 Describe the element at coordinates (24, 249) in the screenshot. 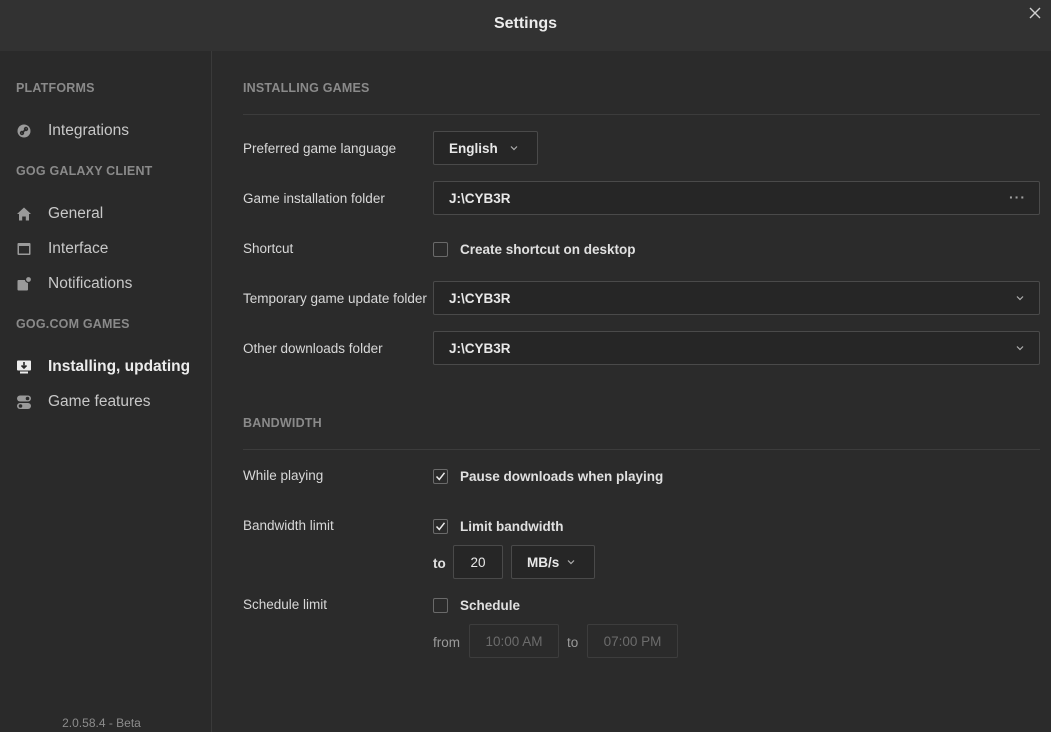

I see `window-icon` at that location.